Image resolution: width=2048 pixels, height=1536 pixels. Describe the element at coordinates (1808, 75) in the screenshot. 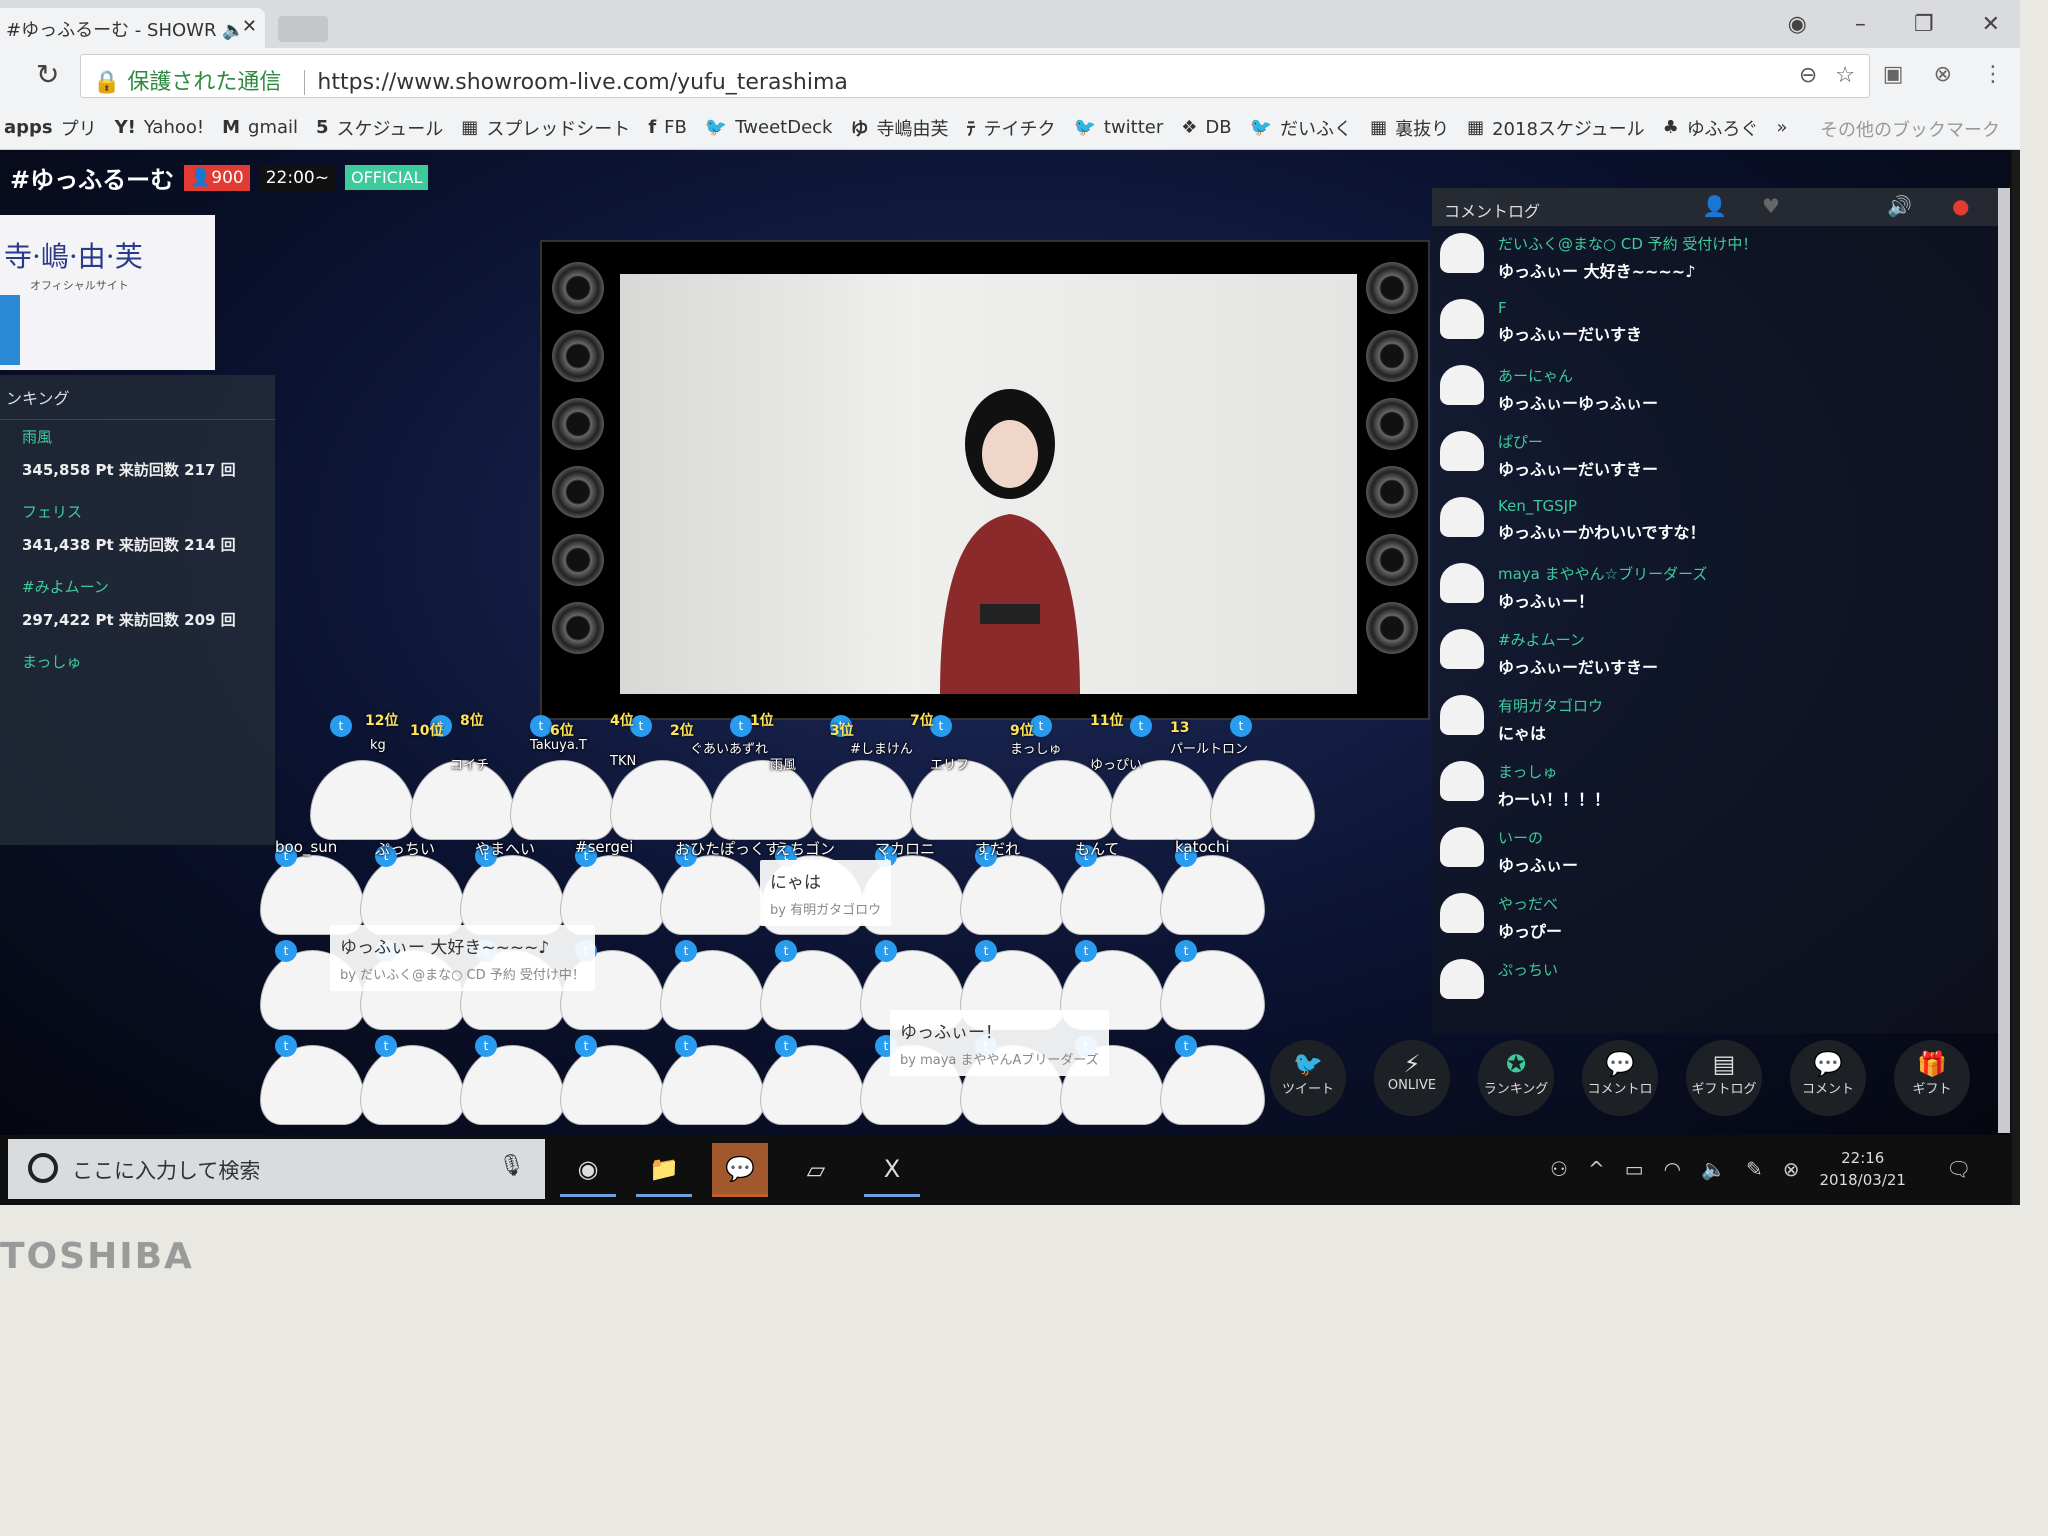

I see `zoom-icon: ⊖` at that location.